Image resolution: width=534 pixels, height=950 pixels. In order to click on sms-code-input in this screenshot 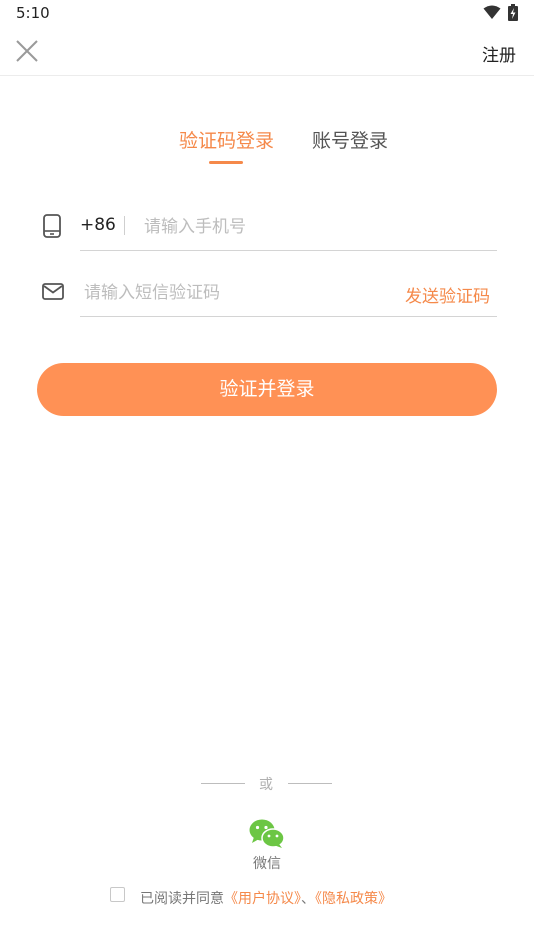, I will do `click(234, 293)`.